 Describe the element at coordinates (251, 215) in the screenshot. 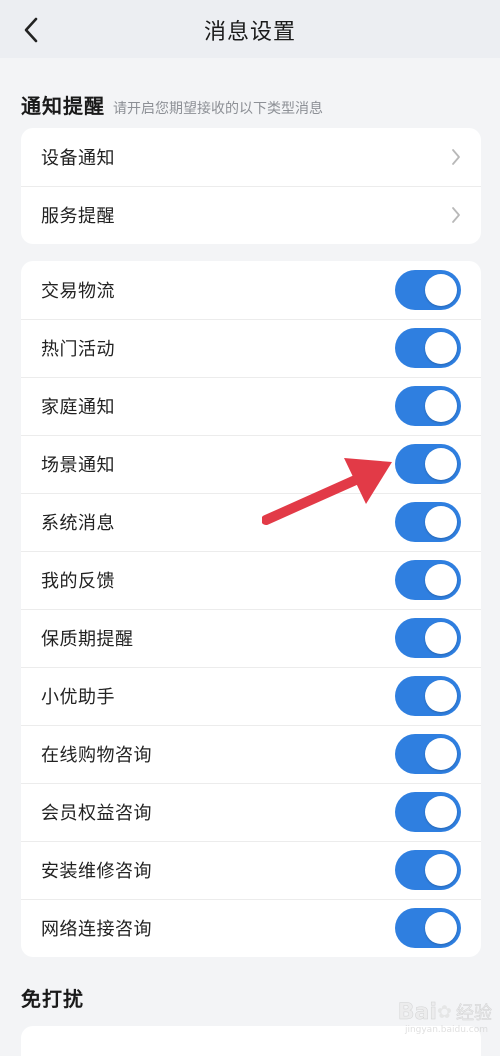

I see `nav-item-service-reminder: 服务提醒` at that location.